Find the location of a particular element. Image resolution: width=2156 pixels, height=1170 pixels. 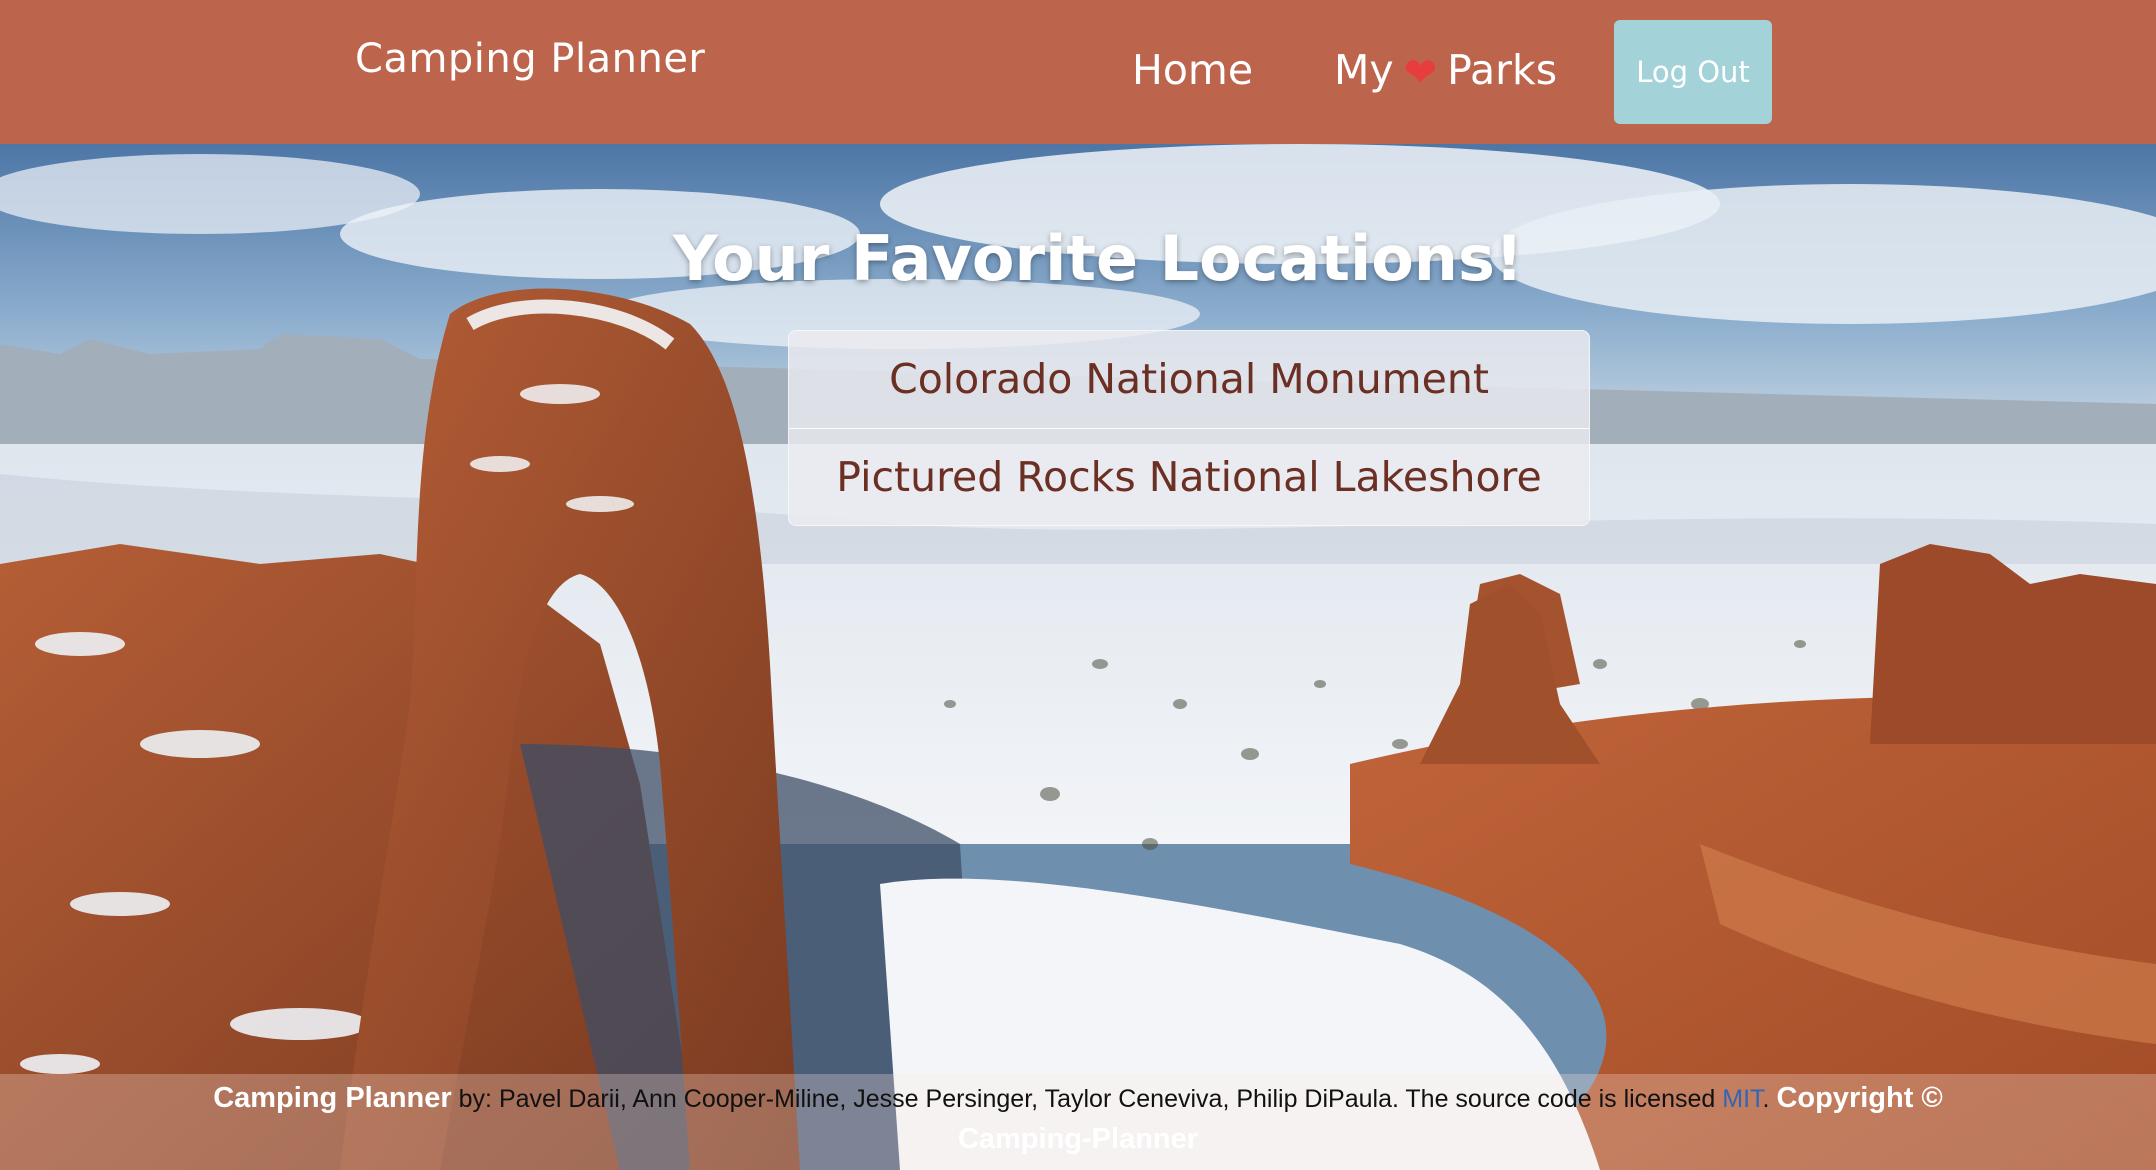

license-link: MIT is located at coordinates (1742, 1099).